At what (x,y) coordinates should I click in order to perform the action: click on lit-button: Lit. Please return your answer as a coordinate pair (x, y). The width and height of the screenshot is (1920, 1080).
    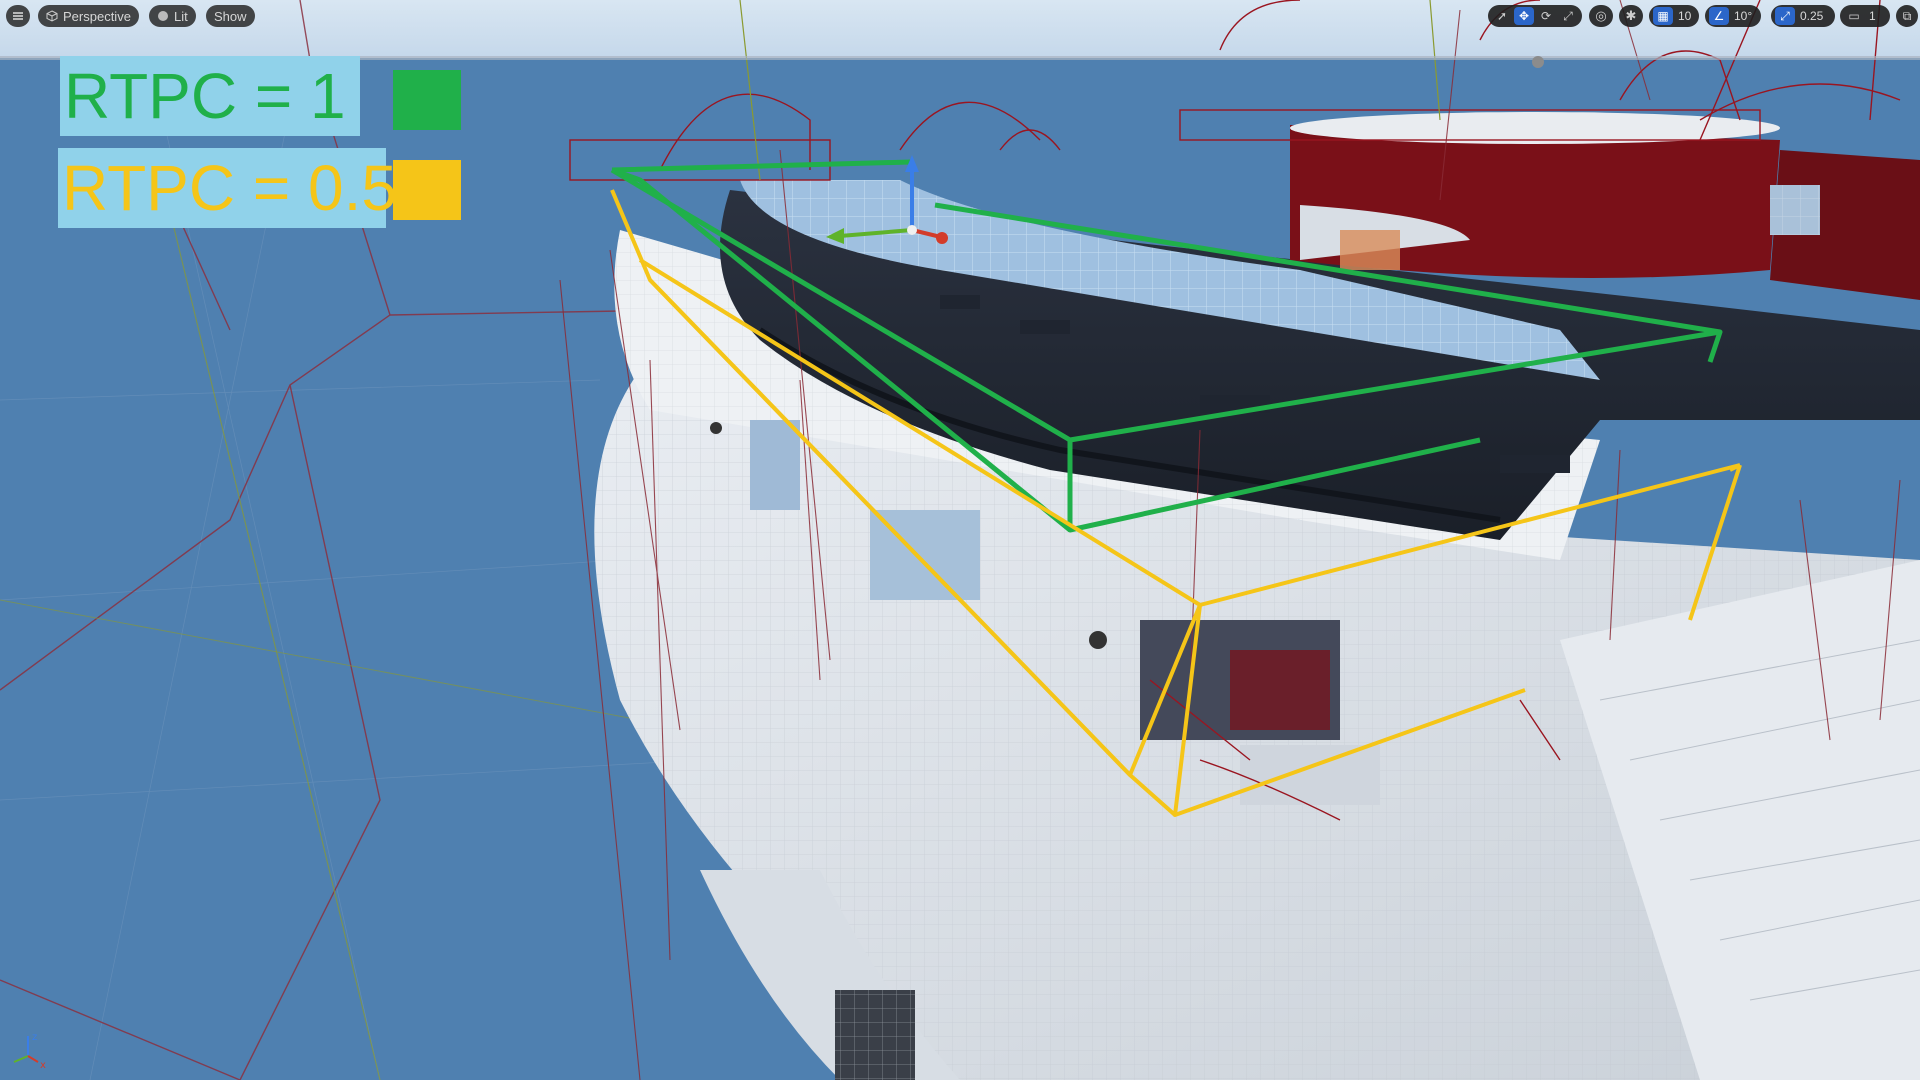
    Looking at the image, I should click on (172, 16).